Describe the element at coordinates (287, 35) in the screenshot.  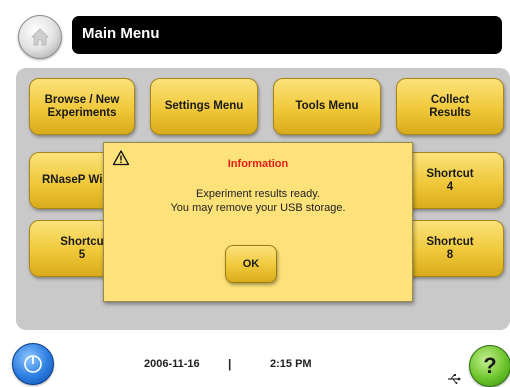
I see `title-bar: Main Menu` at that location.